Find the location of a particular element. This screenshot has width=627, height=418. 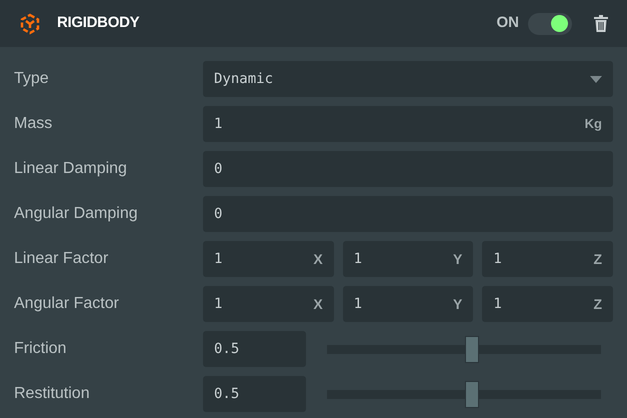

toggle-switch is located at coordinates (550, 23).